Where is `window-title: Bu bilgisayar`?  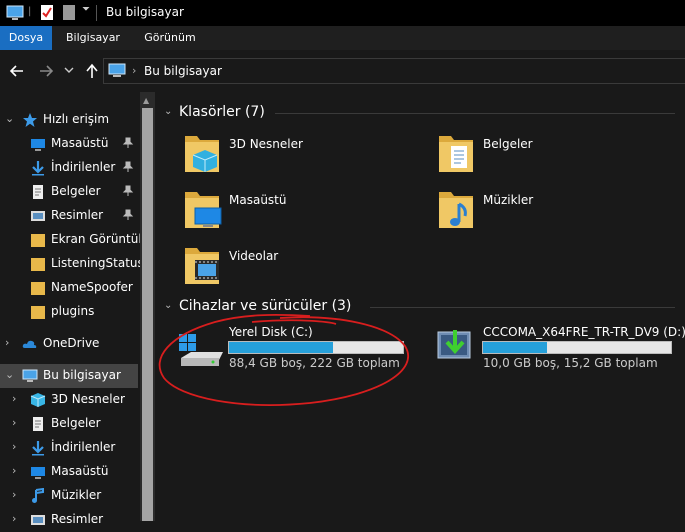 window-title: Bu bilgisayar is located at coordinates (145, 12).